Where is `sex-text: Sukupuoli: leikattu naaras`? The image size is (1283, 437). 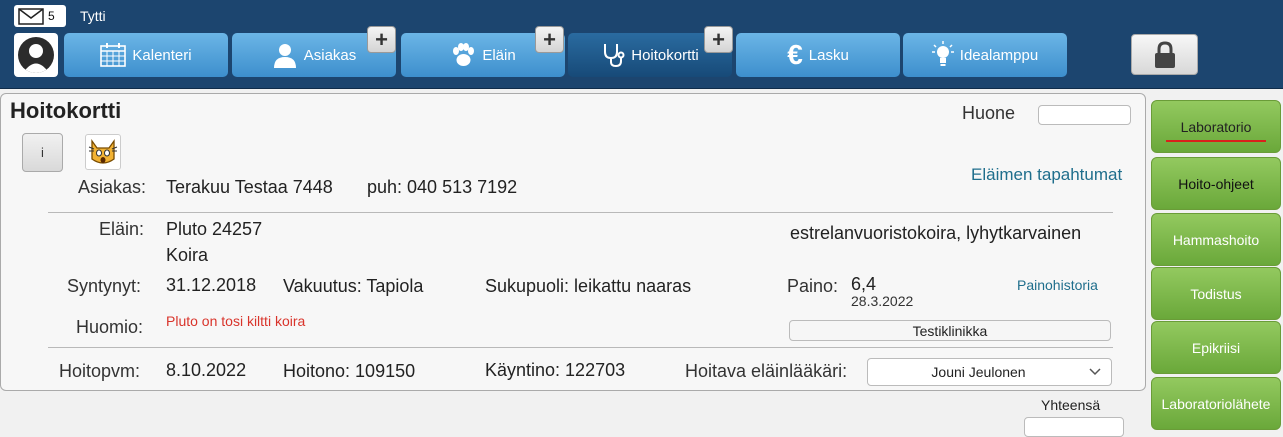
sex-text: Sukupuoli: leikattu naaras is located at coordinates (588, 286).